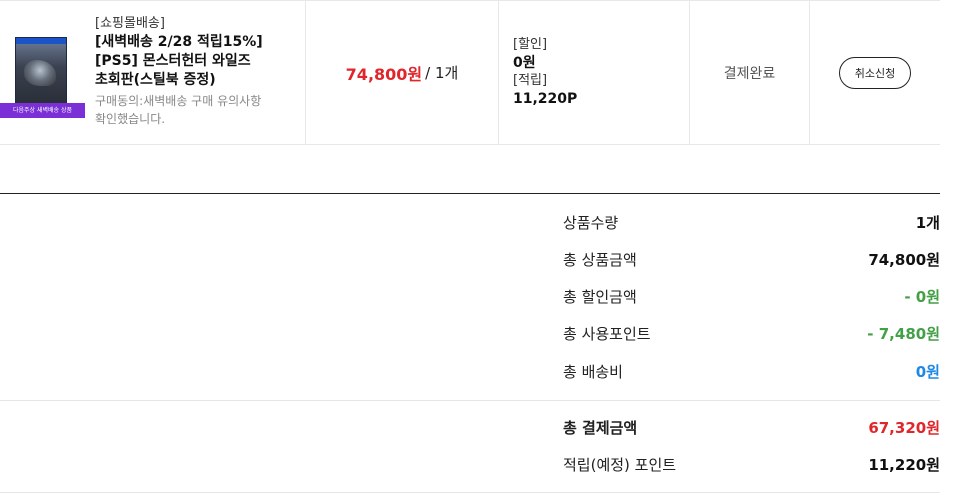  I want to click on price-cell: 74,800원 / 1개, so click(402, 72).